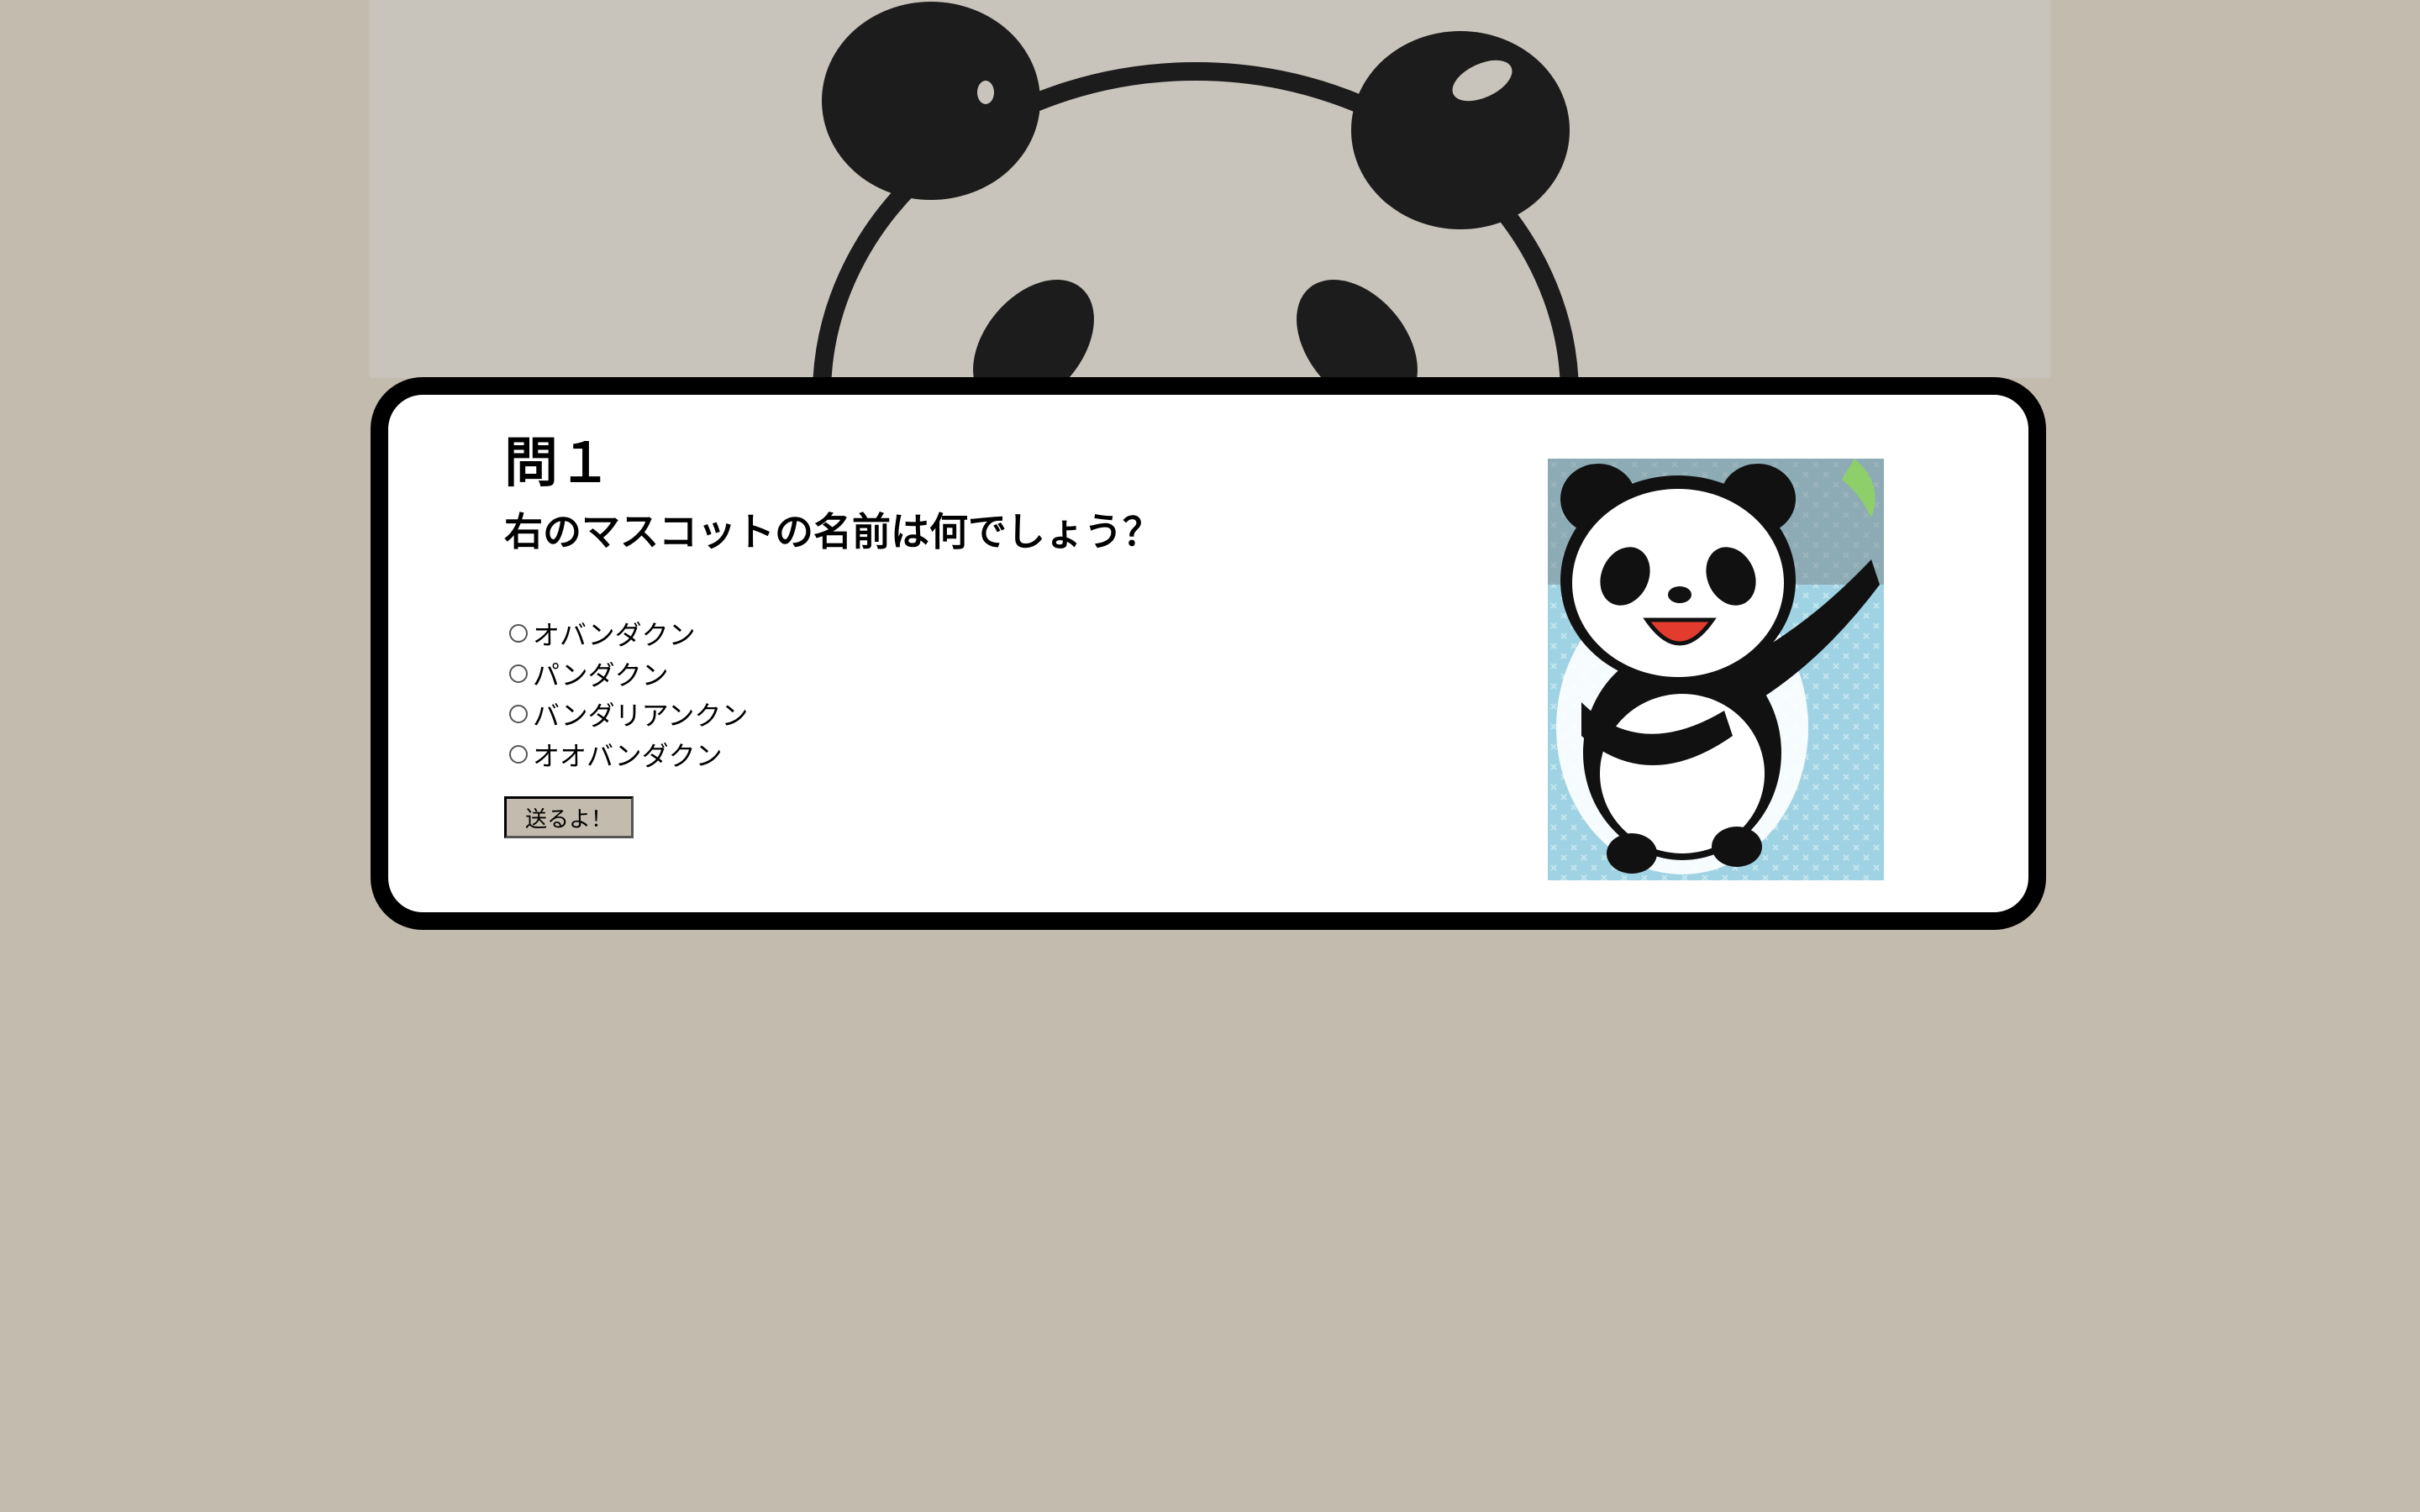 The width and height of the screenshot is (2420, 1512). I want to click on answer-choices: オバンダクン パンダクン バンダリアンクン オオバンダクン, so click(628, 693).